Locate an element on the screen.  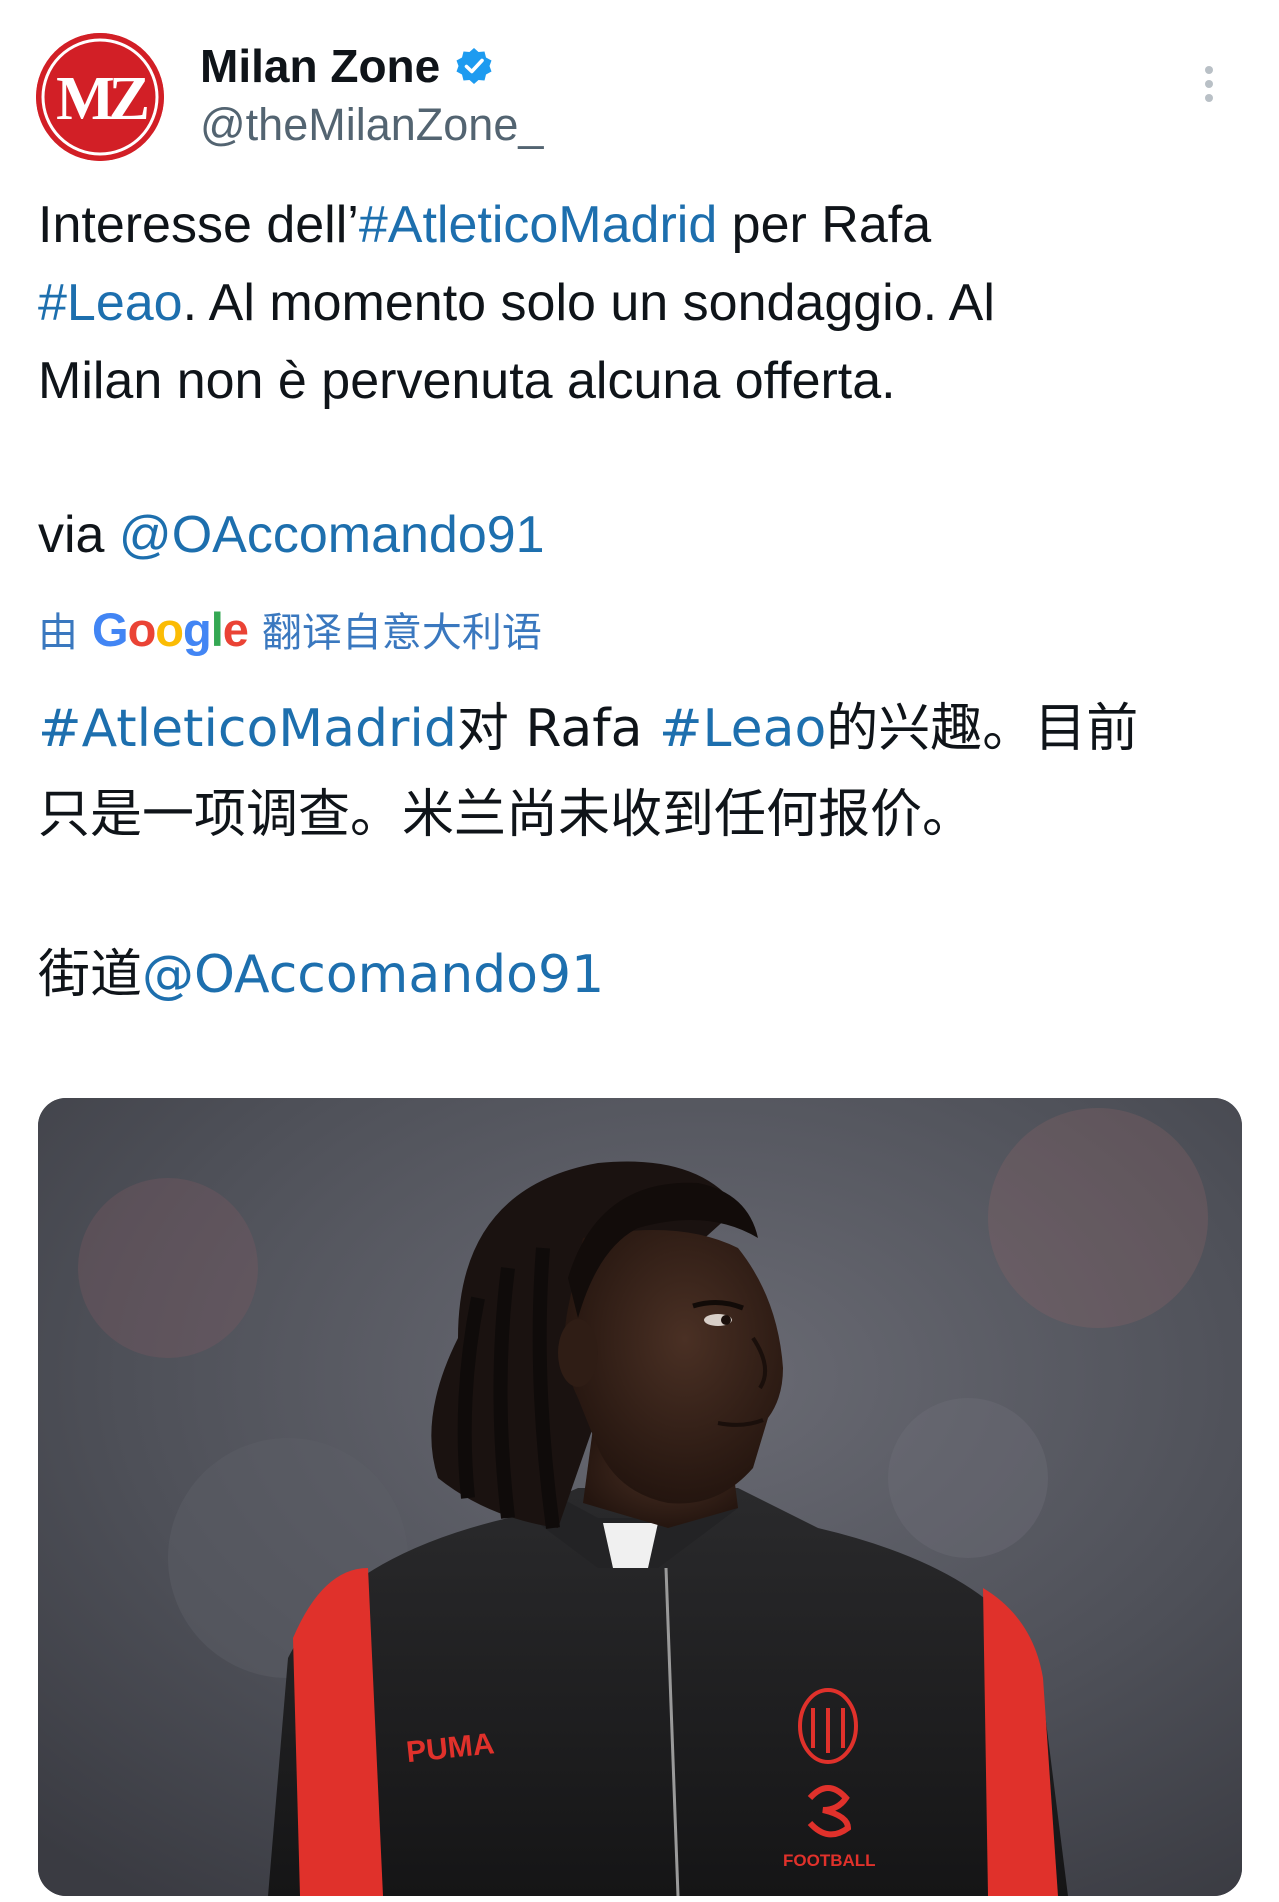
via-label: via is located at coordinates (78, 535).